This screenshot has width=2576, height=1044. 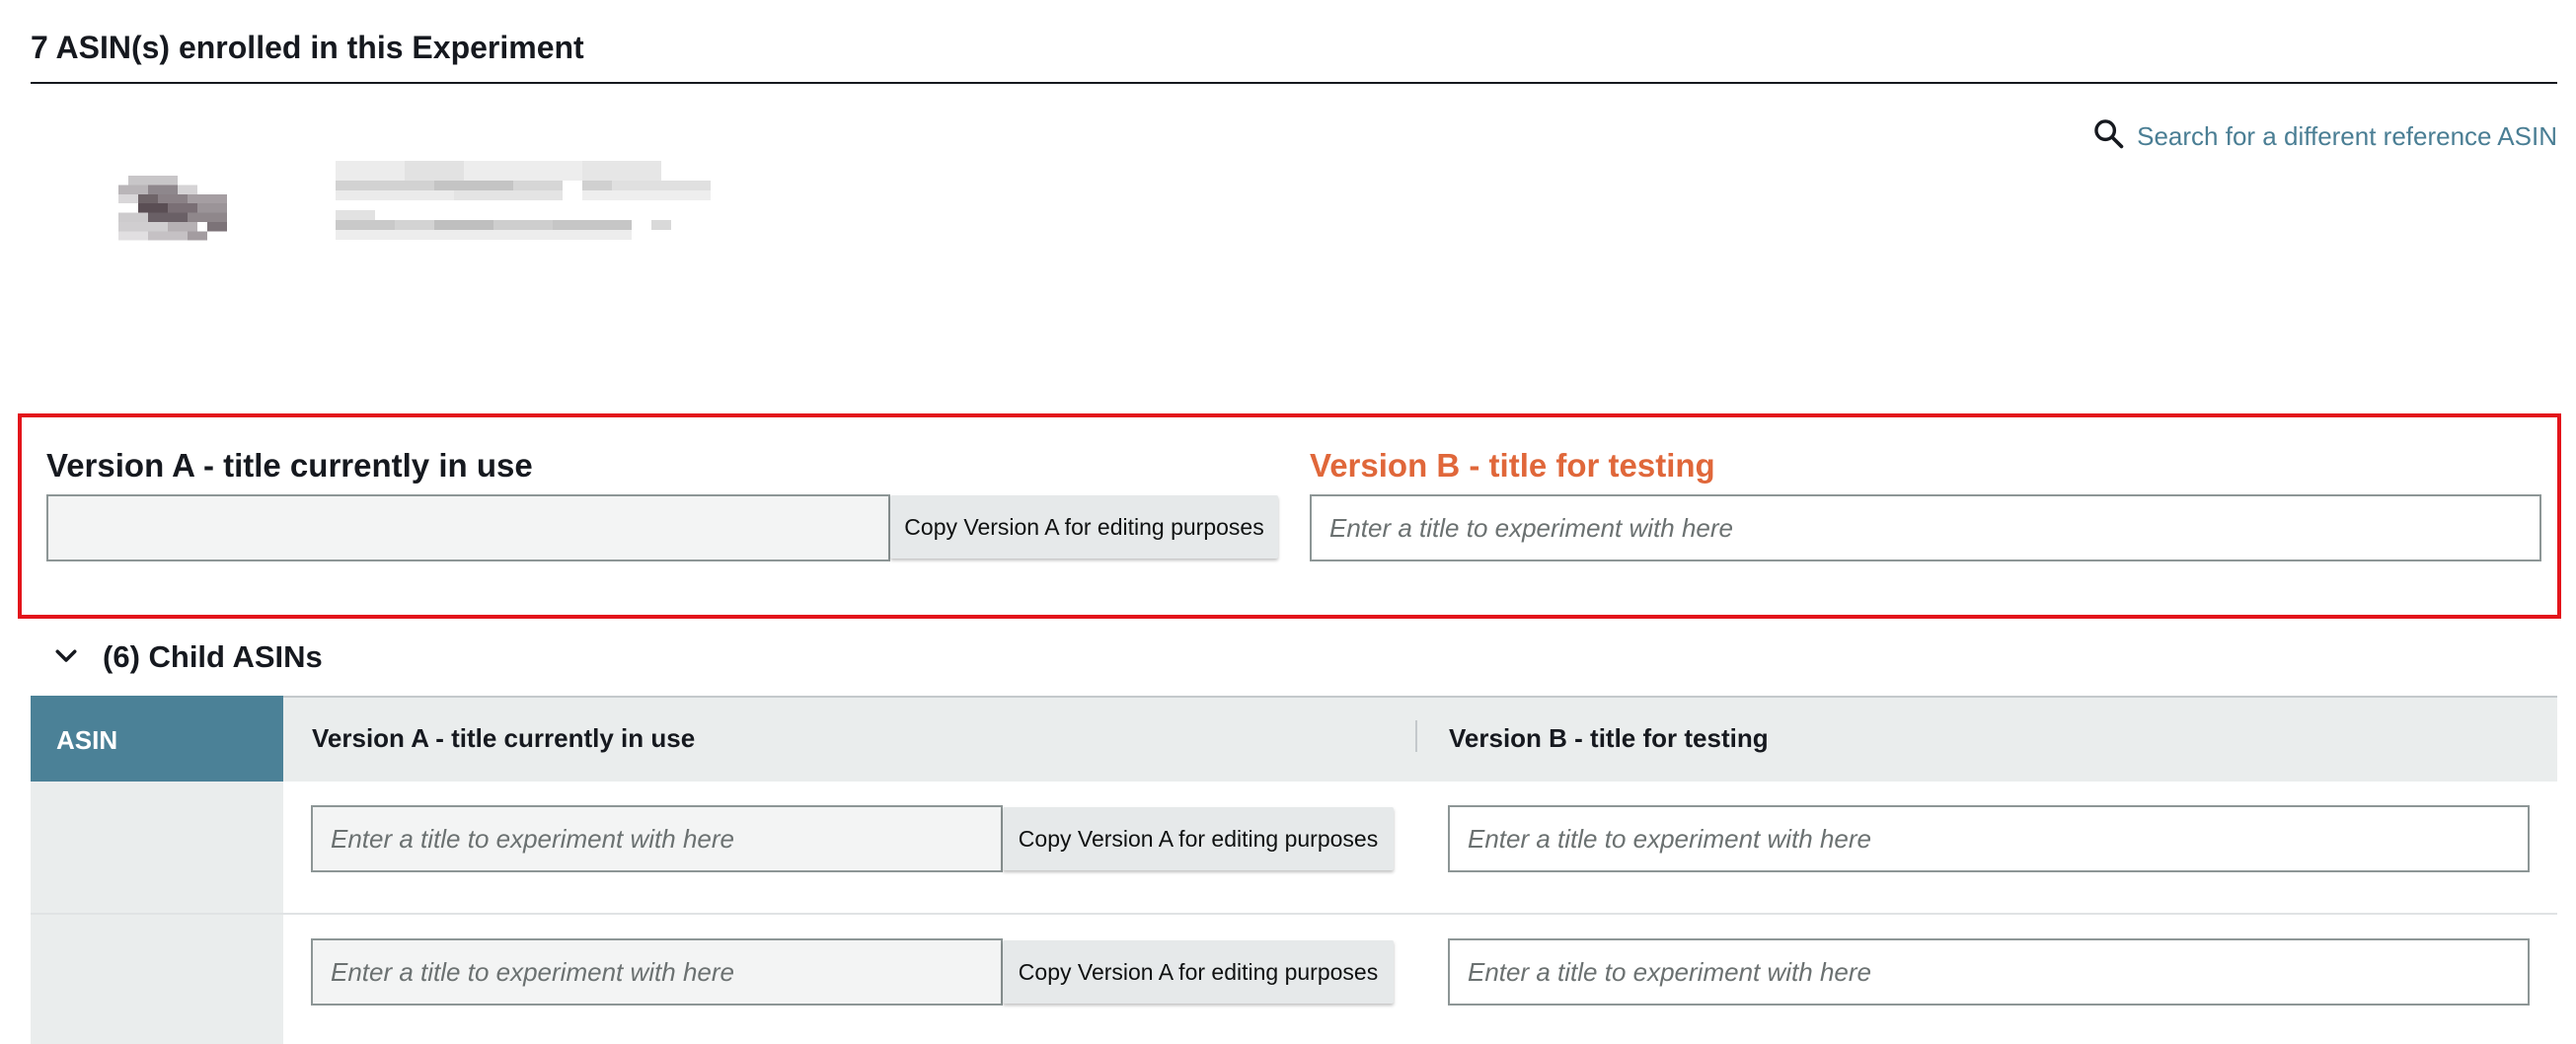 What do you see at coordinates (523, 200) in the screenshot?
I see `redacted-product-info` at bounding box center [523, 200].